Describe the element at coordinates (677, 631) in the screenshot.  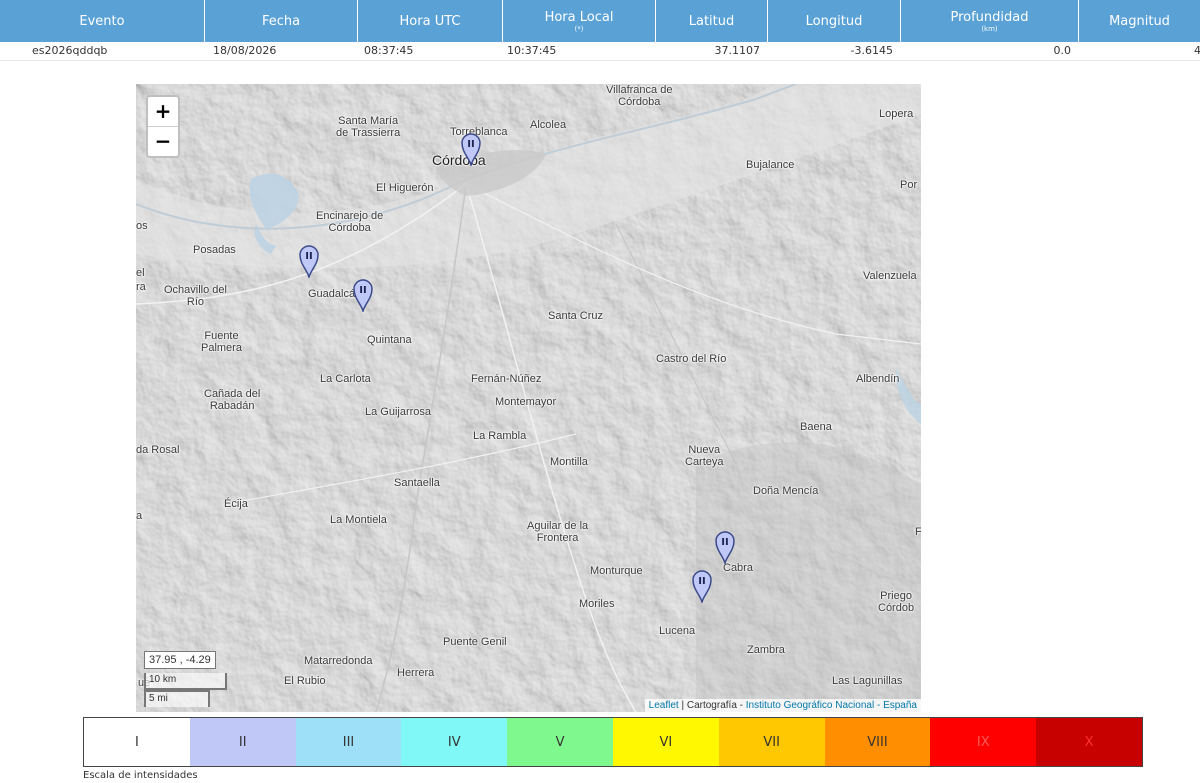
I see `place-lucena: Lucena` at that location.